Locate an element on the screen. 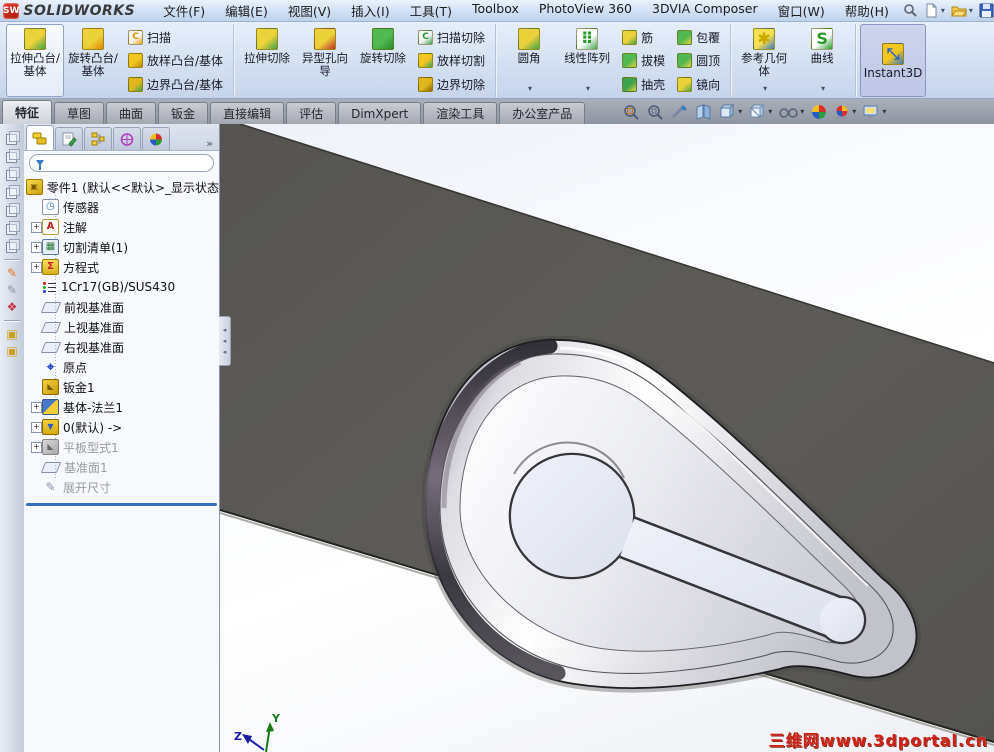 Image resolution: width=994 pixels, height=752 pixels. tab-办公室产品: 办公室产品 is located at coordinates (542, 113).